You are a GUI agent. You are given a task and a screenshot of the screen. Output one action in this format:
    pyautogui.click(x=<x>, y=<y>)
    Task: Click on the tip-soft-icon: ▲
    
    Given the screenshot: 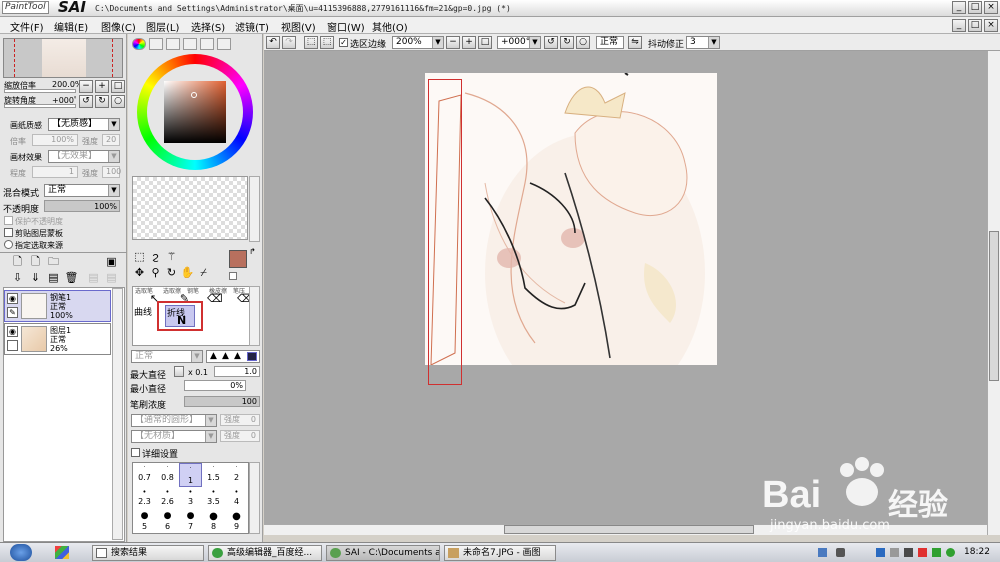 What is the action you would take?
    pyautogui.click(x=237, y=356)
    